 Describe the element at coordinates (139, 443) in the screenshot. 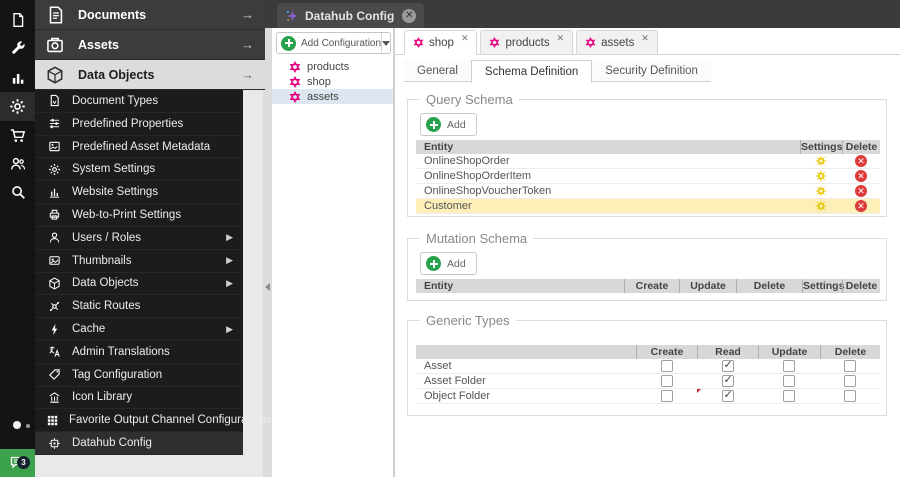

I see `menu-item-datahub-config: Datahub Config` at that location.